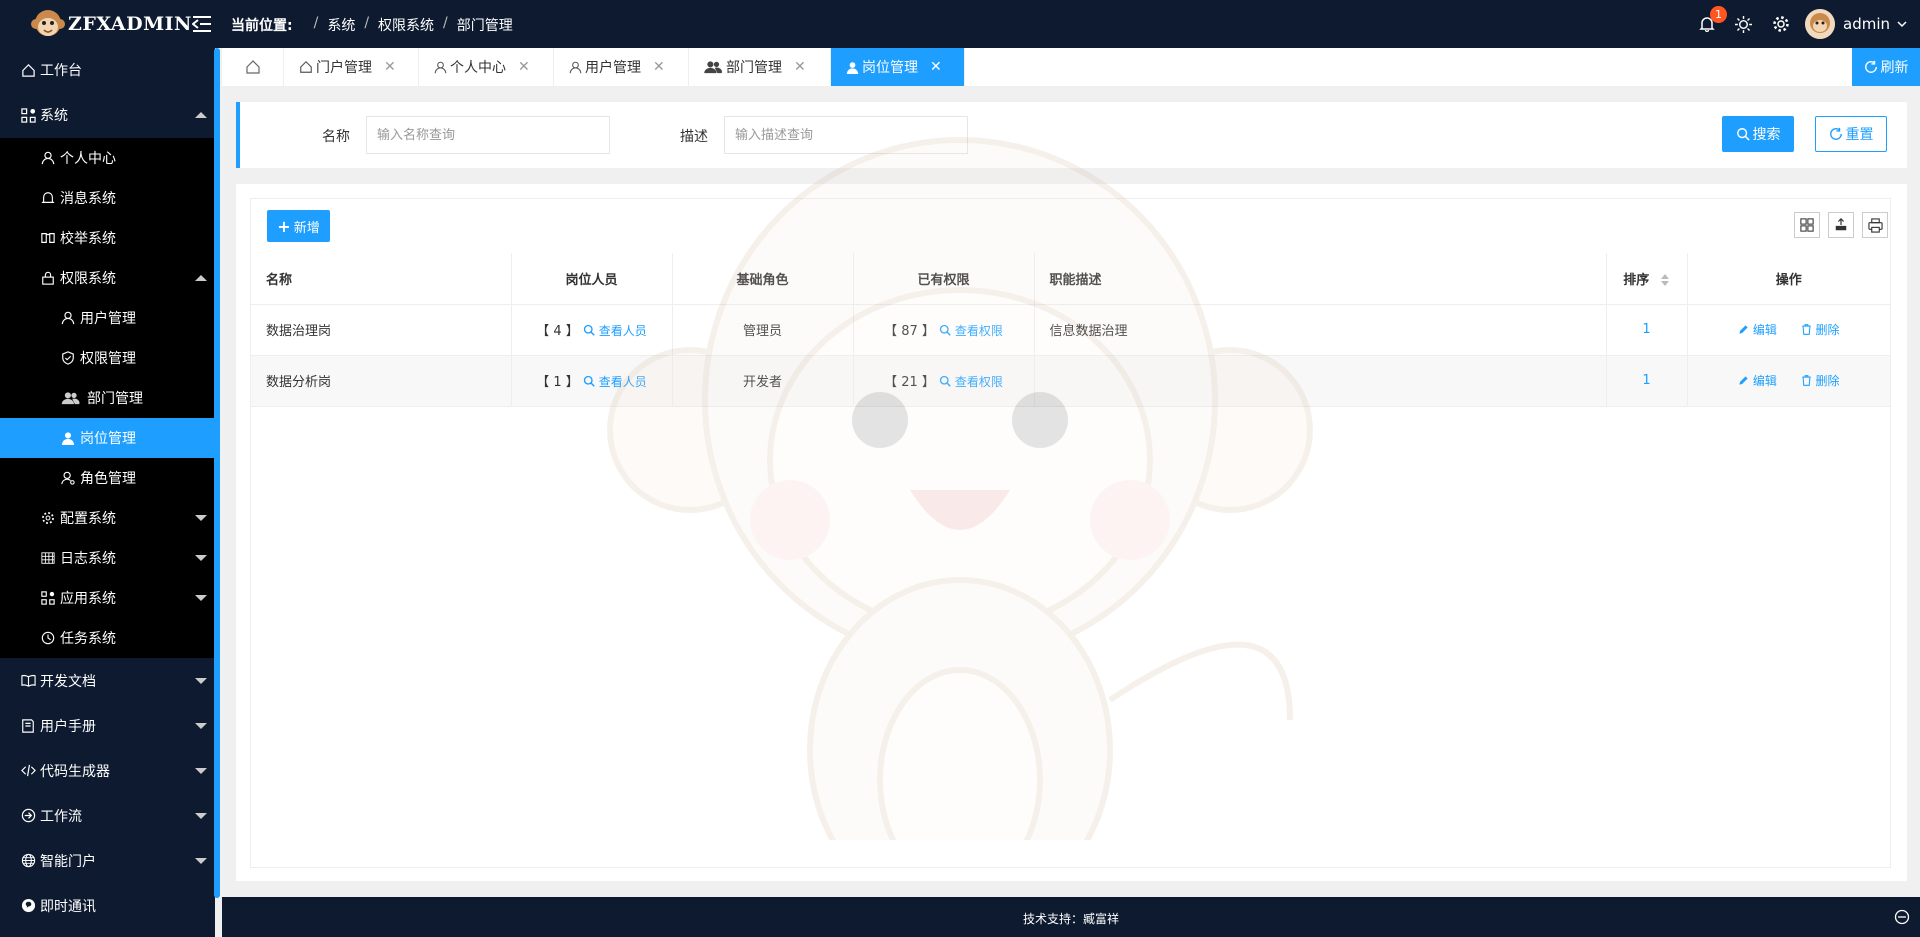 Image resolution: width=1920 pixels, height=937 pixels. I want to click on footer-support-text: 技术支持：臧富祥, so click(1070, 919).